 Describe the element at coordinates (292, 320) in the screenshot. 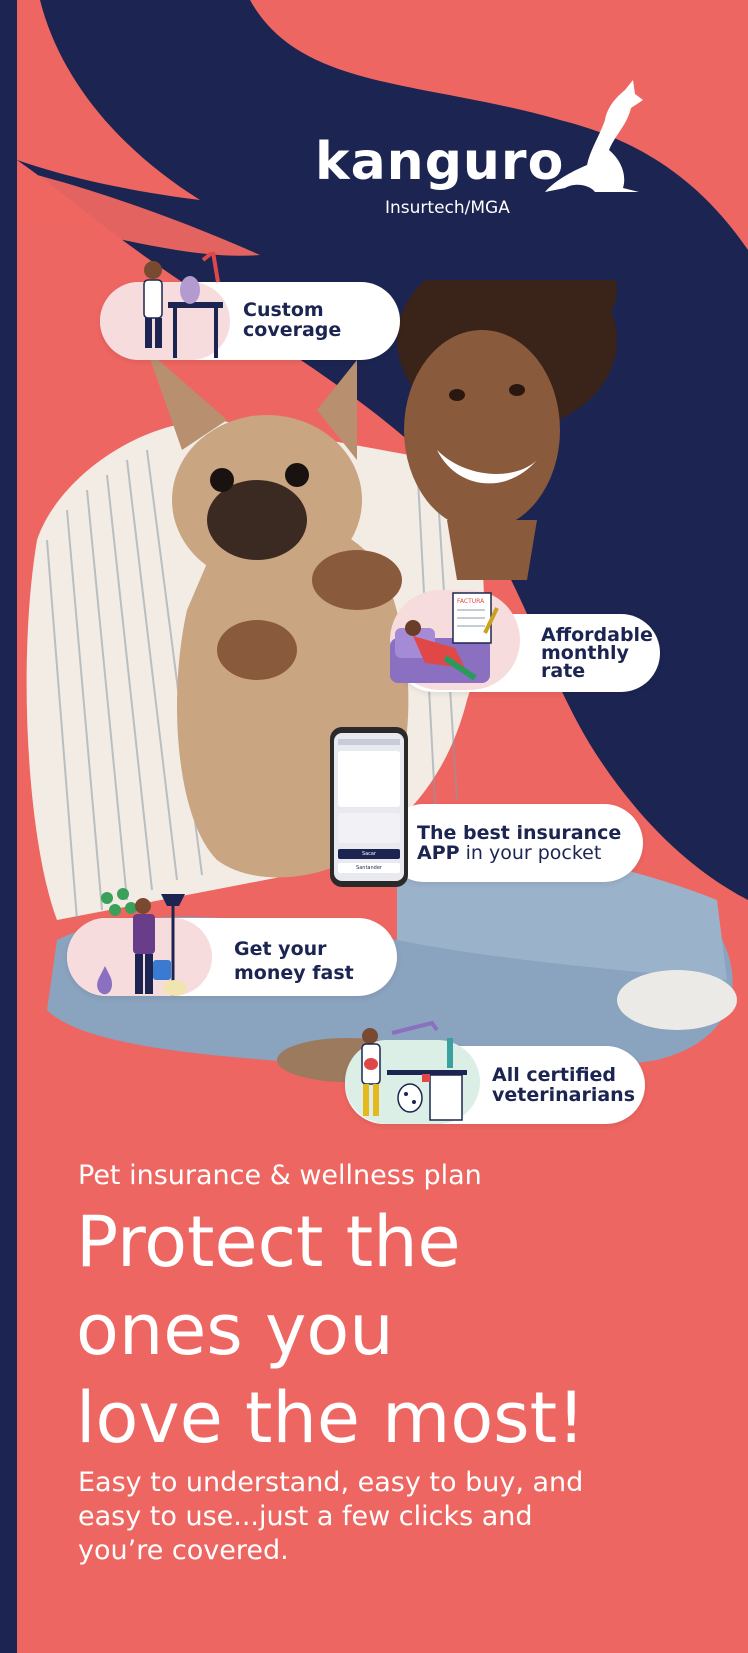

I see `feature-custom-coverage-label: Custom coverage` at that location.